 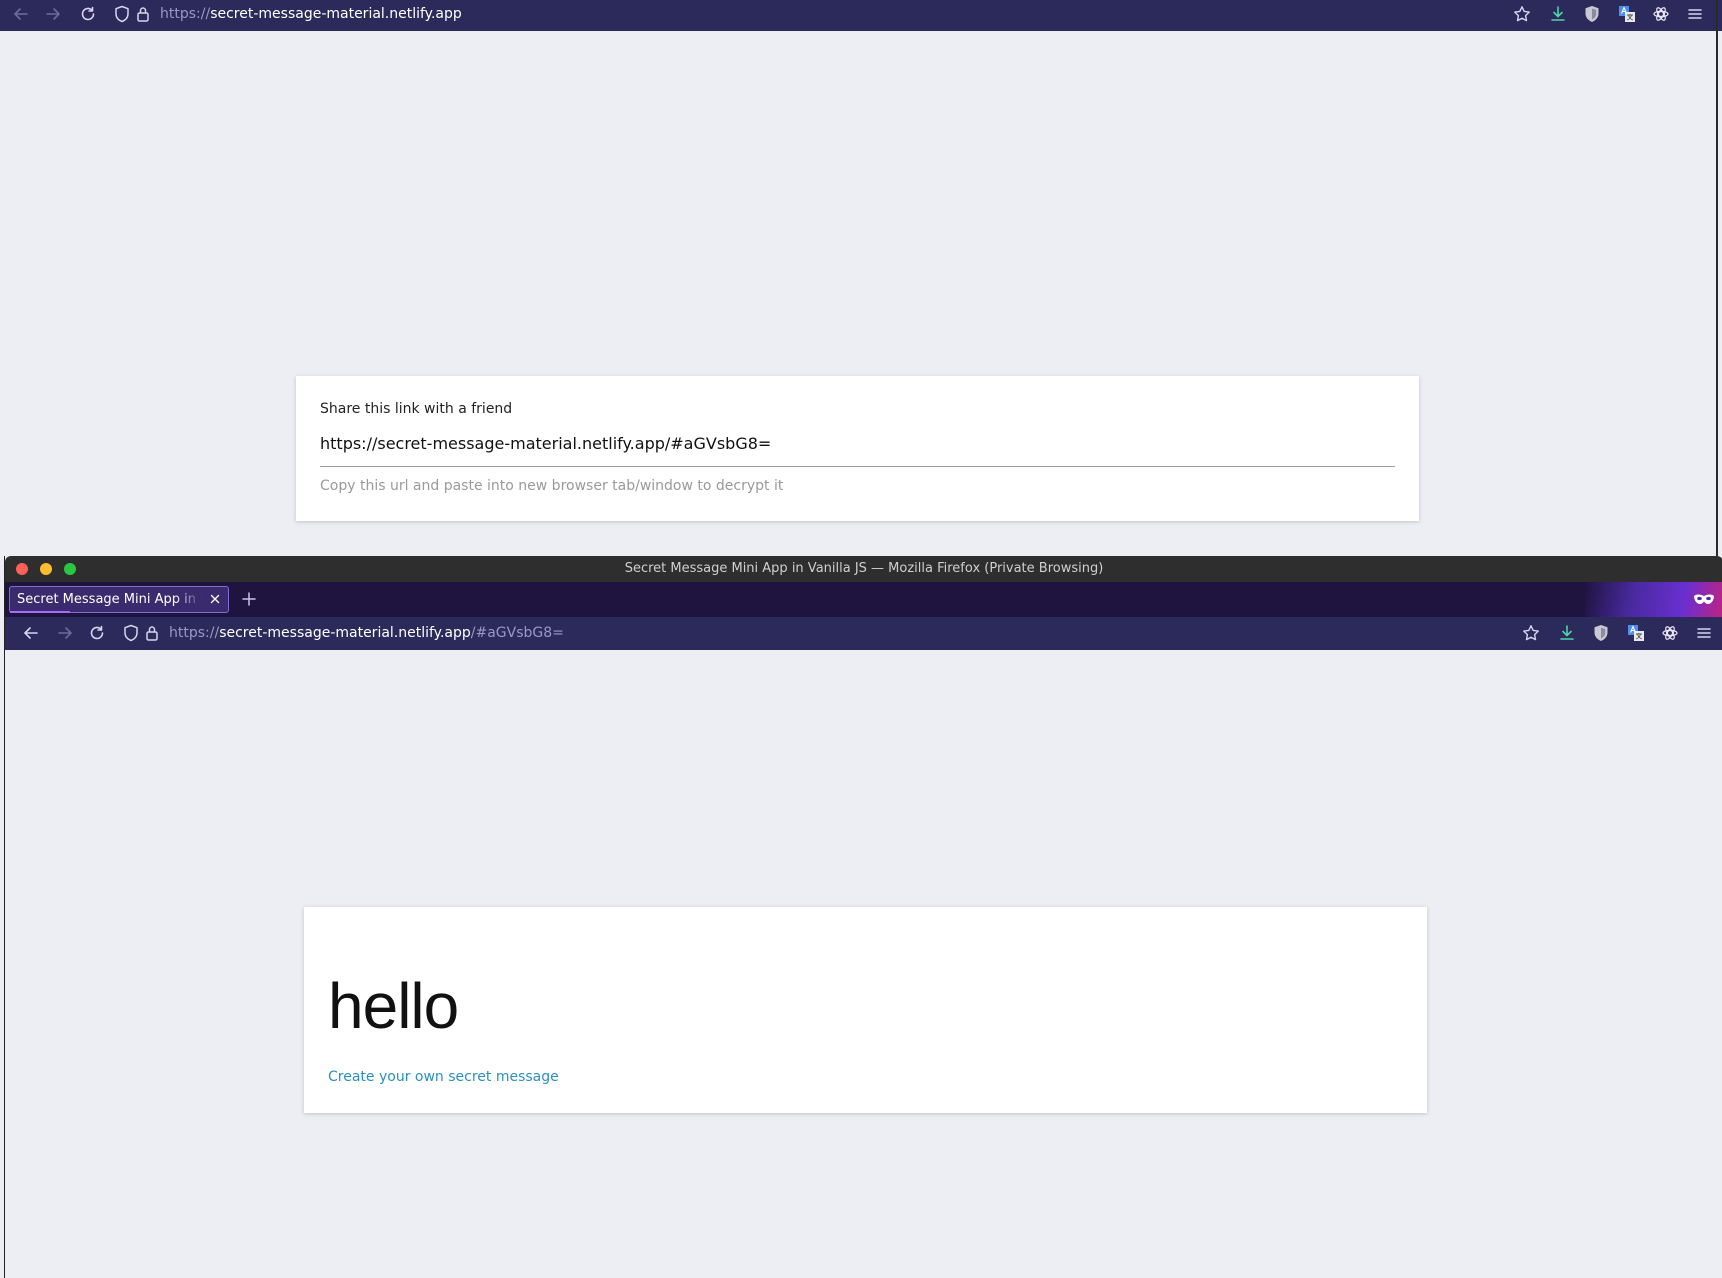 What do you see at coordinates (215, 599) in the screenshot?
I see `close-icon` at bounding box center [215, 599].